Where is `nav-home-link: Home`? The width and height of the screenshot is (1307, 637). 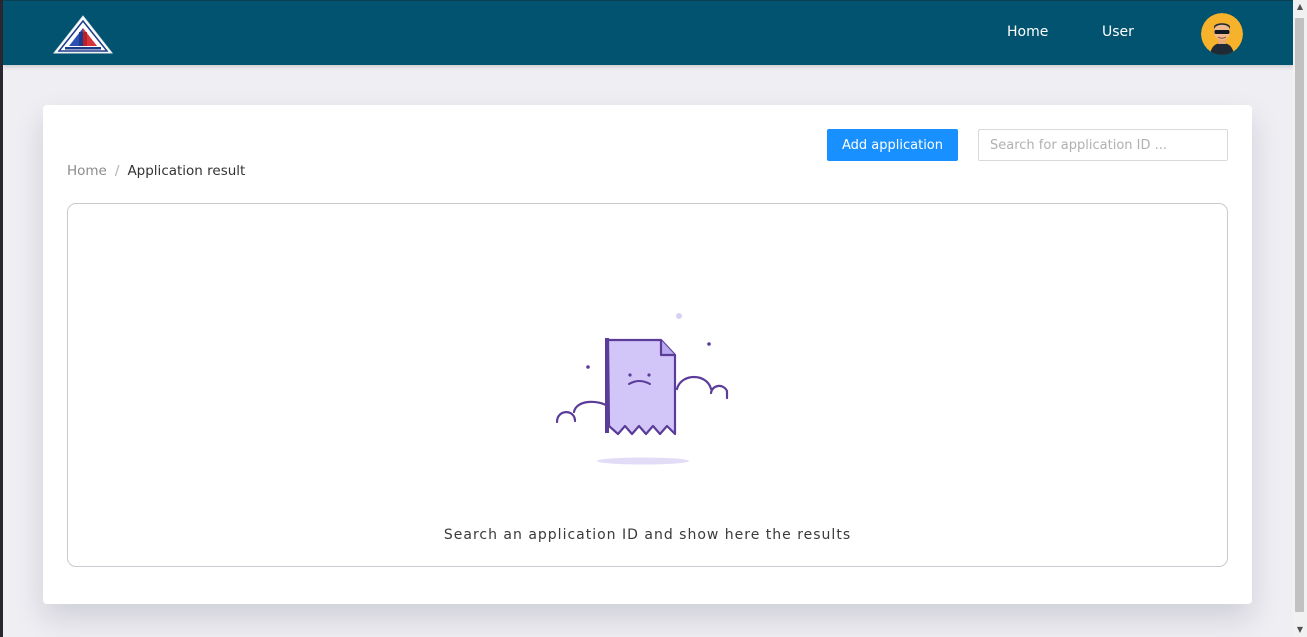
nav-home-link: Home is located at coordinates (1027, 32).